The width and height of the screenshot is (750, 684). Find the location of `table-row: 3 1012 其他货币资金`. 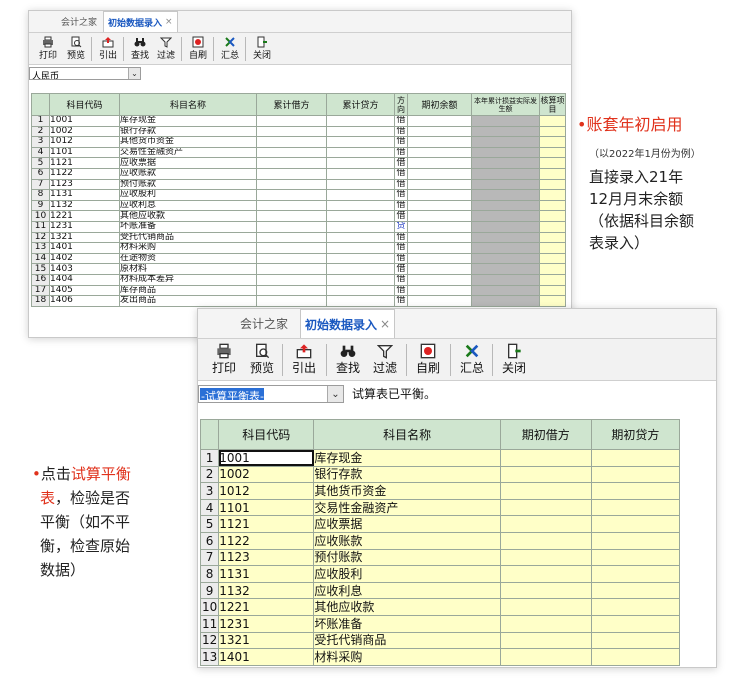

table-row: 3 1012 其他货币资金 is located at coordinates (440, 491).